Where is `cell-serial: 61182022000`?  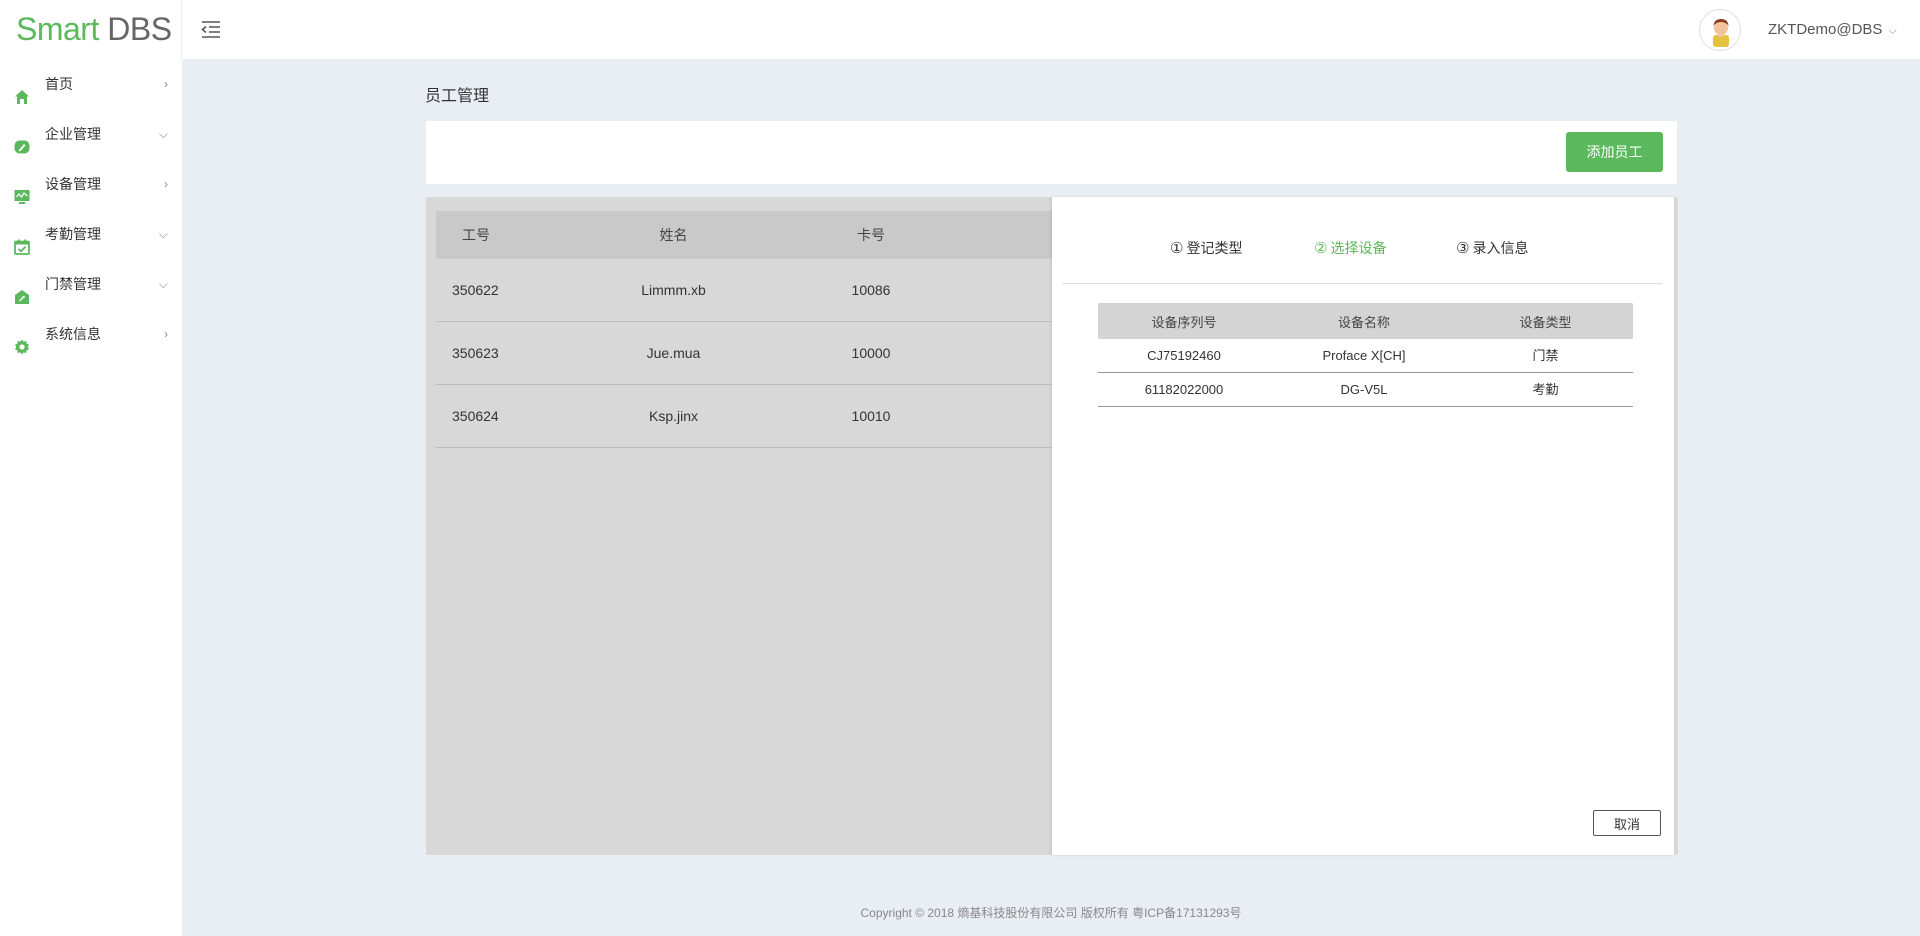
cell-serial: 61182022000 is located at coordinates (1184, 389).